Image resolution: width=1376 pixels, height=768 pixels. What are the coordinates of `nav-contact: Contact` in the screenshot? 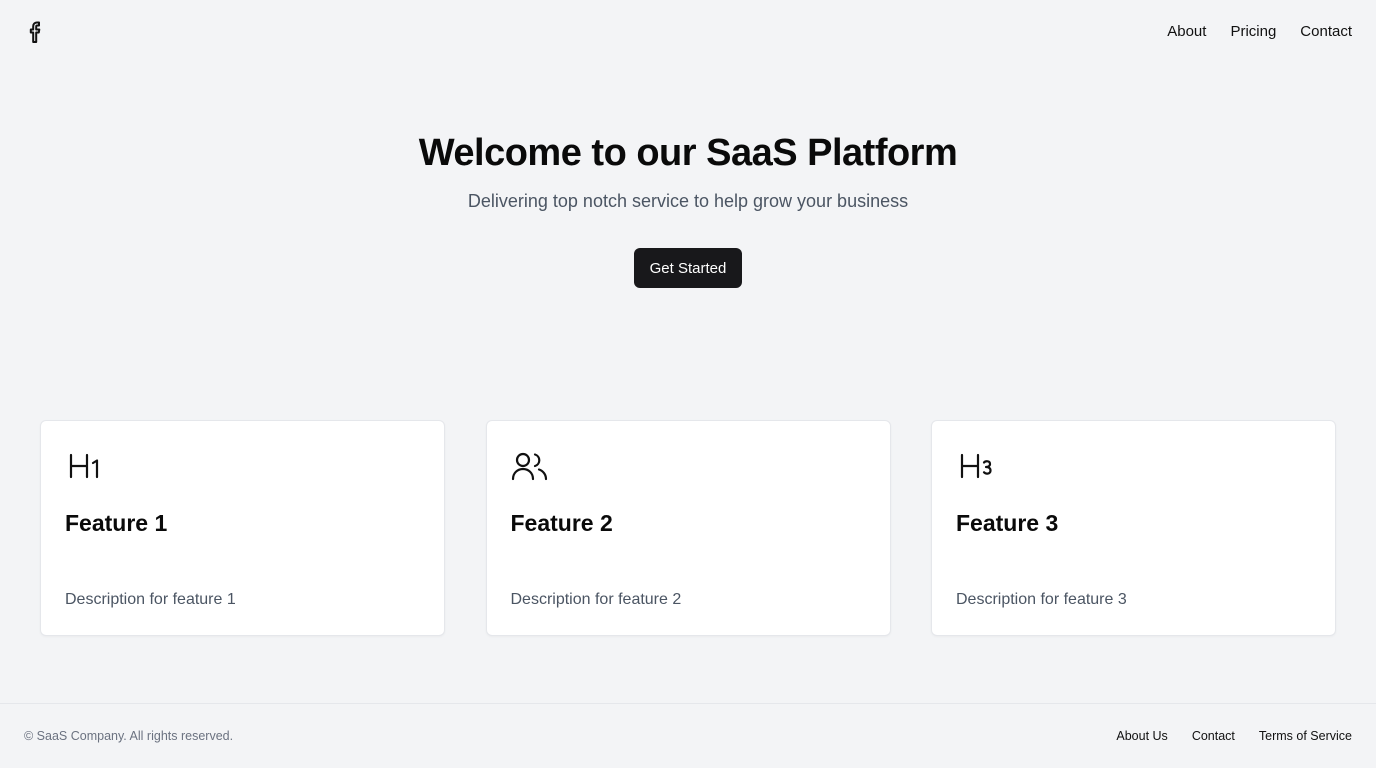 It's located at (1326, 32).